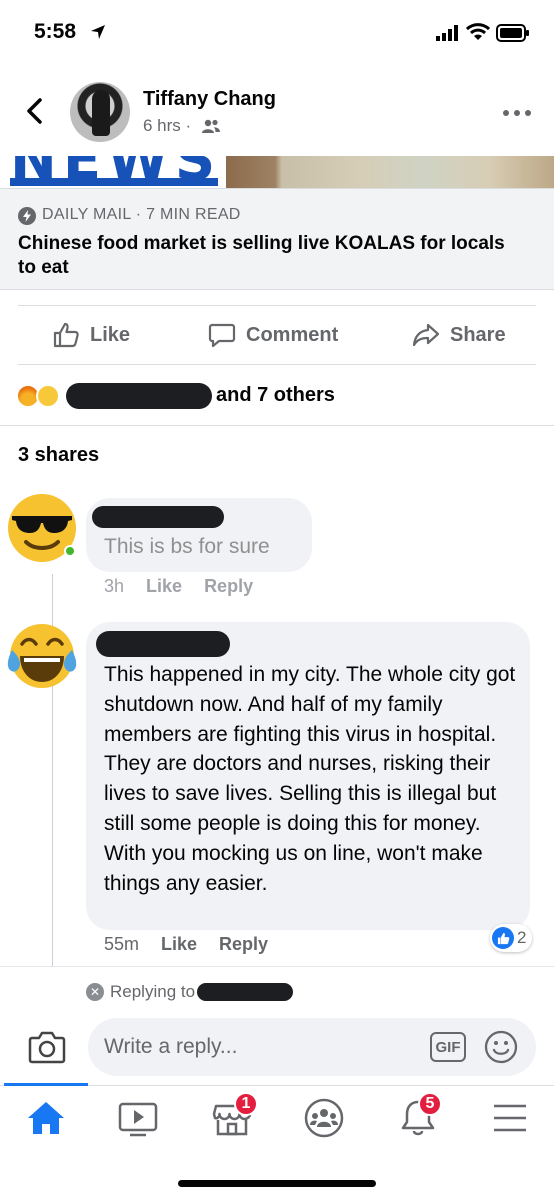 This screenshot has height=1200, width=554. What do you see at coordinates (122, 944) in the screenshot?
I see `comment-time: 55m` at bounding box center [122, 944].